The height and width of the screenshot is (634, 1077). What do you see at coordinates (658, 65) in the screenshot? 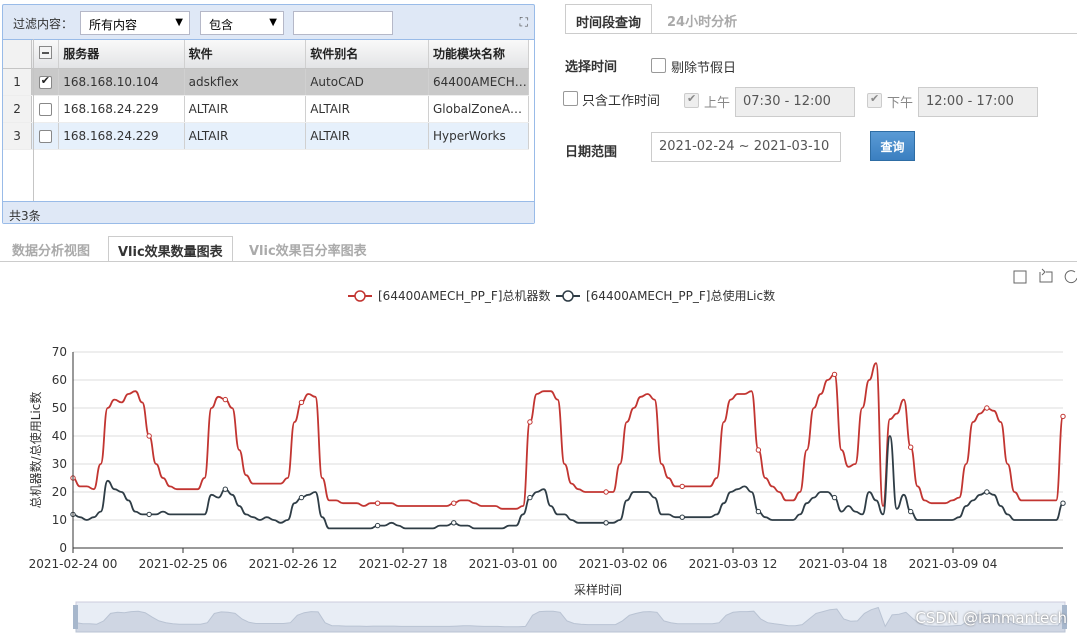
I see `exclude-holidays-checkbox` at bounding box center [658, 65].